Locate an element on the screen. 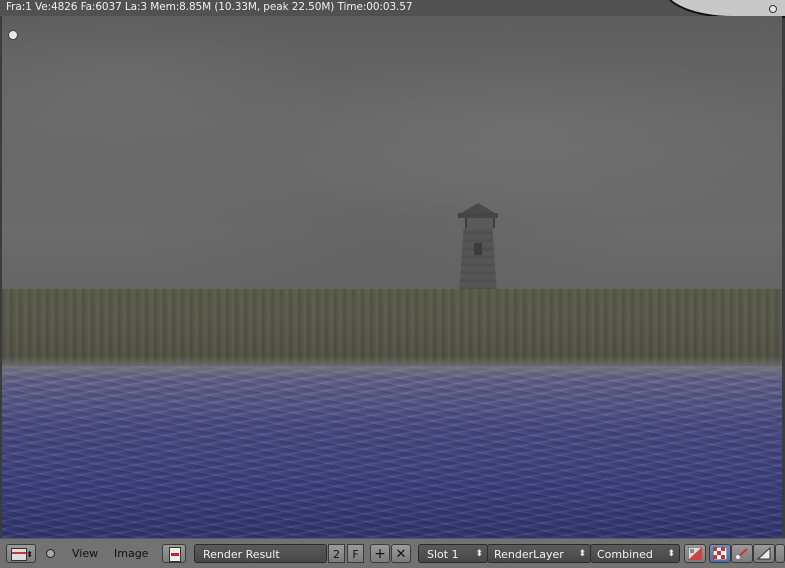  overflow-button is located at coordinates (780, 553).